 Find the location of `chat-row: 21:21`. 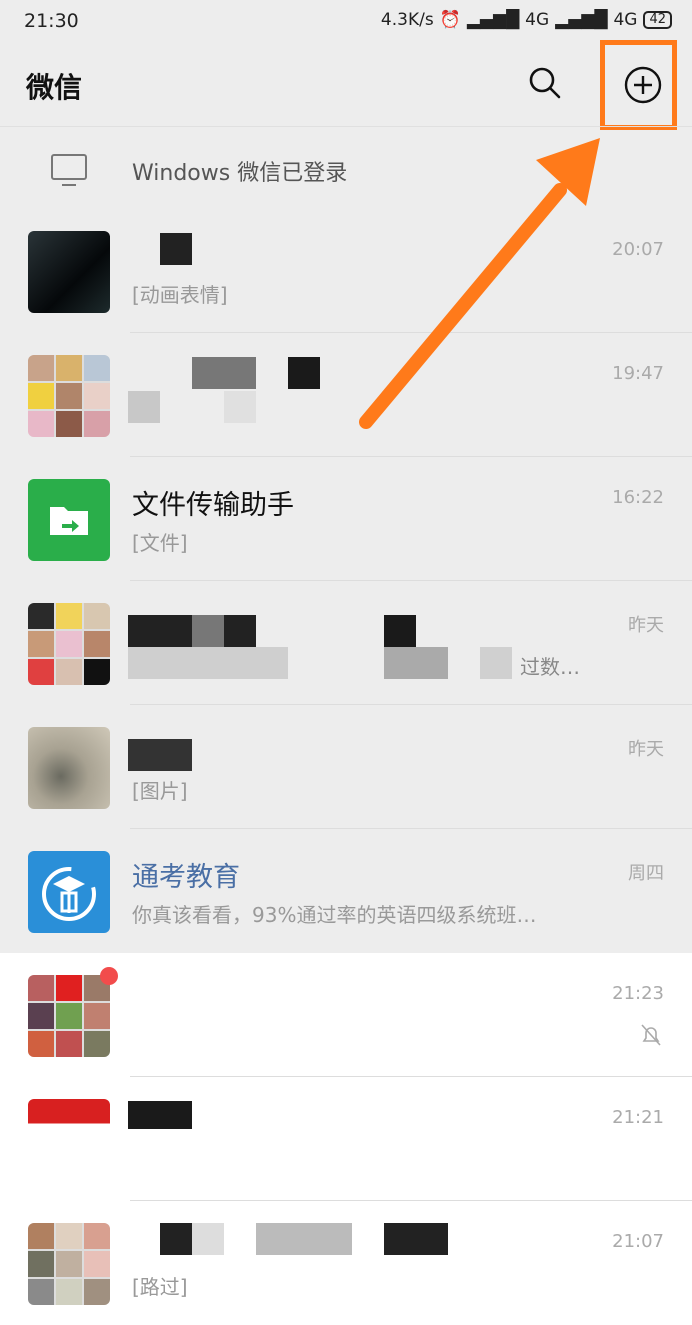

chat-row: 21:21 is located at coordinates (346, 1139).